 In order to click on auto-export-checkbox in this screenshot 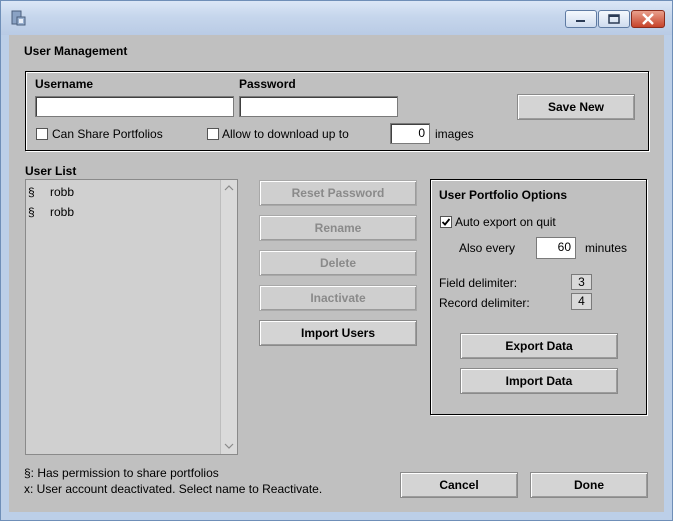, I will do `click(446, 222)`.